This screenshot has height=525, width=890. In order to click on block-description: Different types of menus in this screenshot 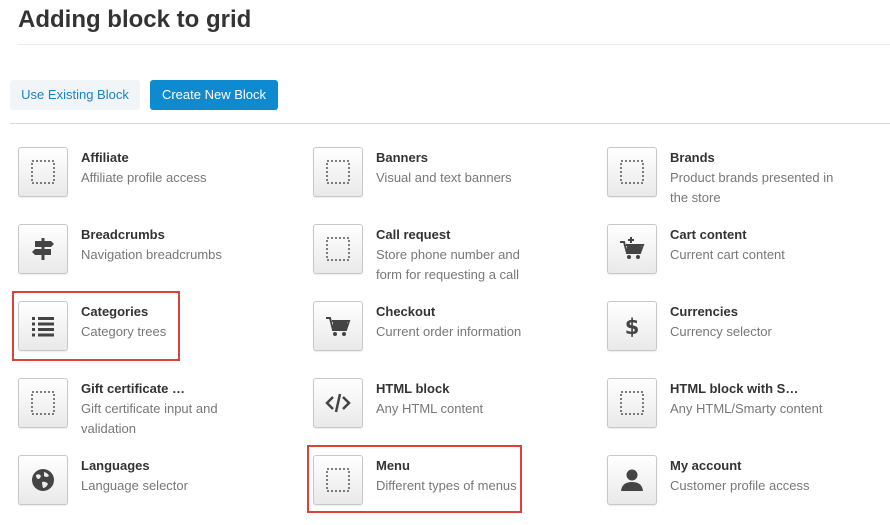, I will do `click(446, 485)`.